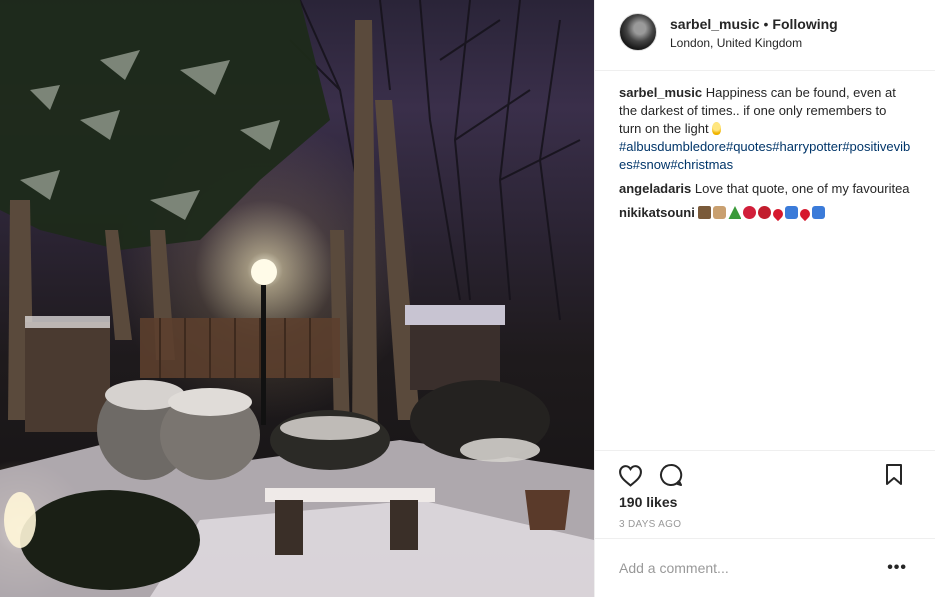  I want to click on hashtag-quotes: #quotes, so click(749, 146).